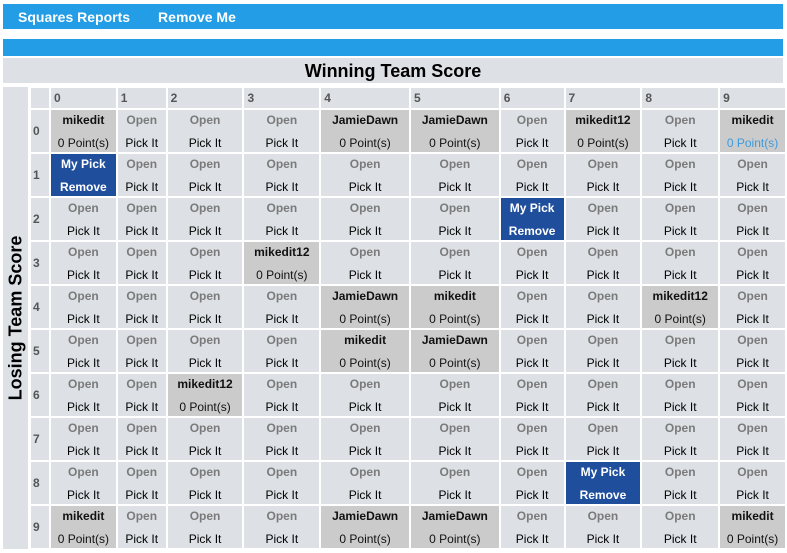 The width and height of the screenshot is (787, 553). What do you see at coordinates (680, 219) in the screenshot?
I see `square-2-8: Open Pick It` at bounding box center [680, 219].